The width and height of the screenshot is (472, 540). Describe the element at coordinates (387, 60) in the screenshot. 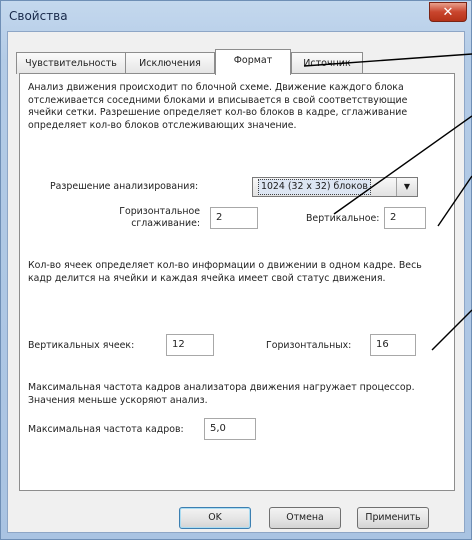

I see `callout-line-tab` at that location.